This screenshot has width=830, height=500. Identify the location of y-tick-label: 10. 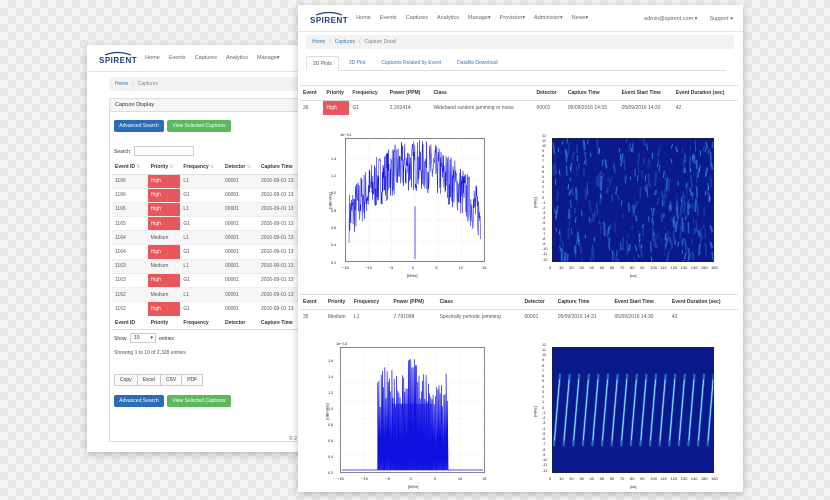
(544, 145).